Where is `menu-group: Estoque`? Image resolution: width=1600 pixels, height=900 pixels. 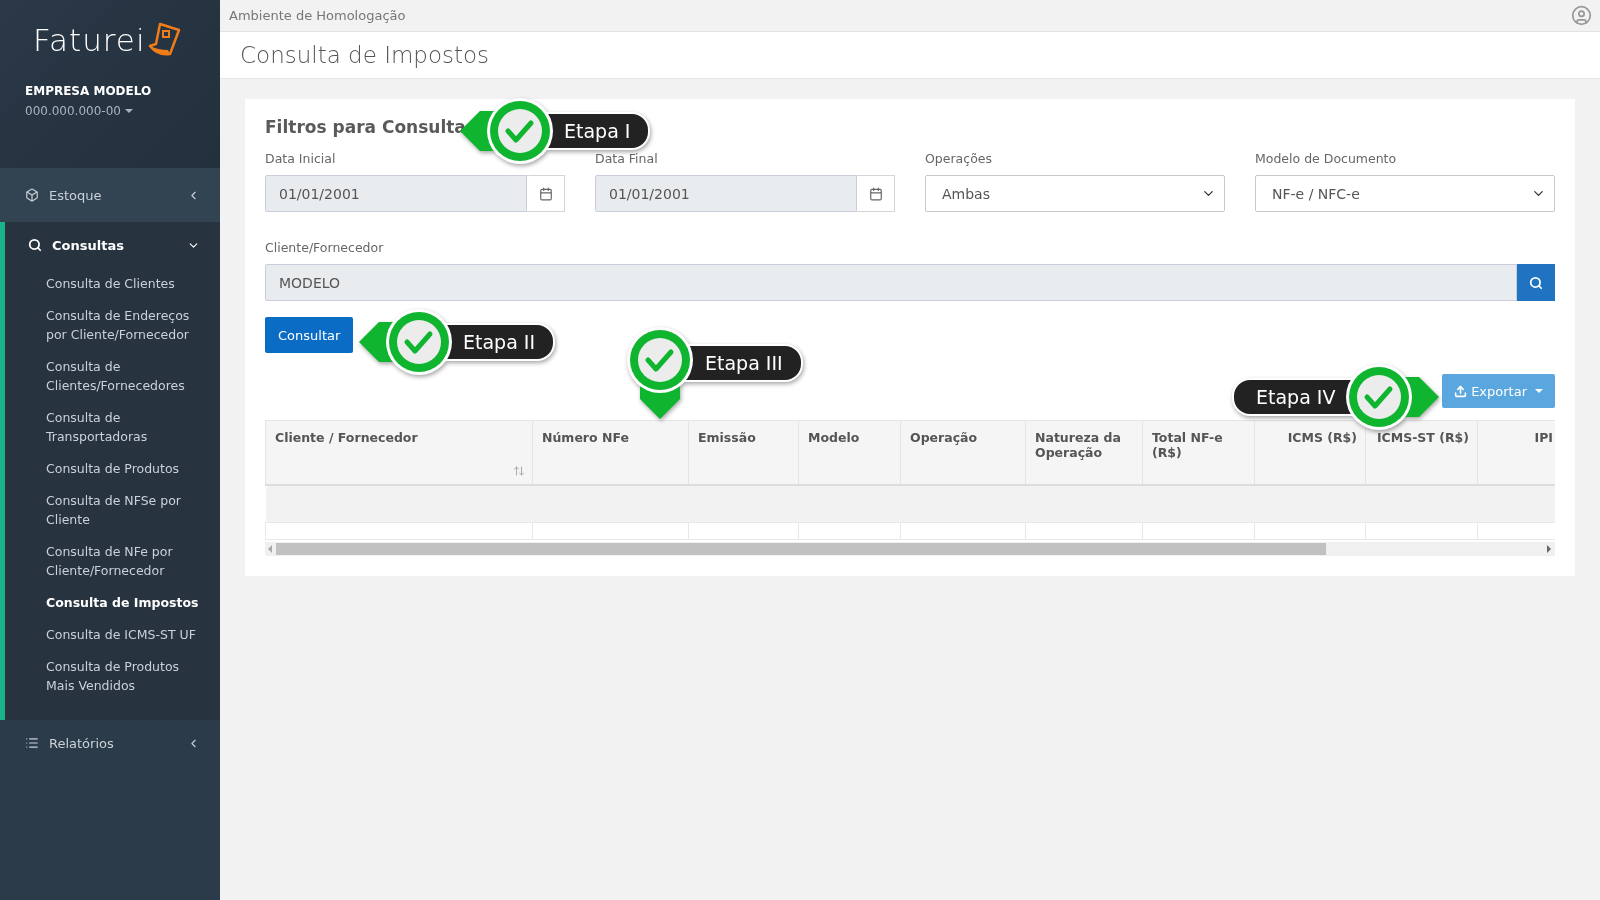
menu-group: Estoque is located at coordinates (110, 195).